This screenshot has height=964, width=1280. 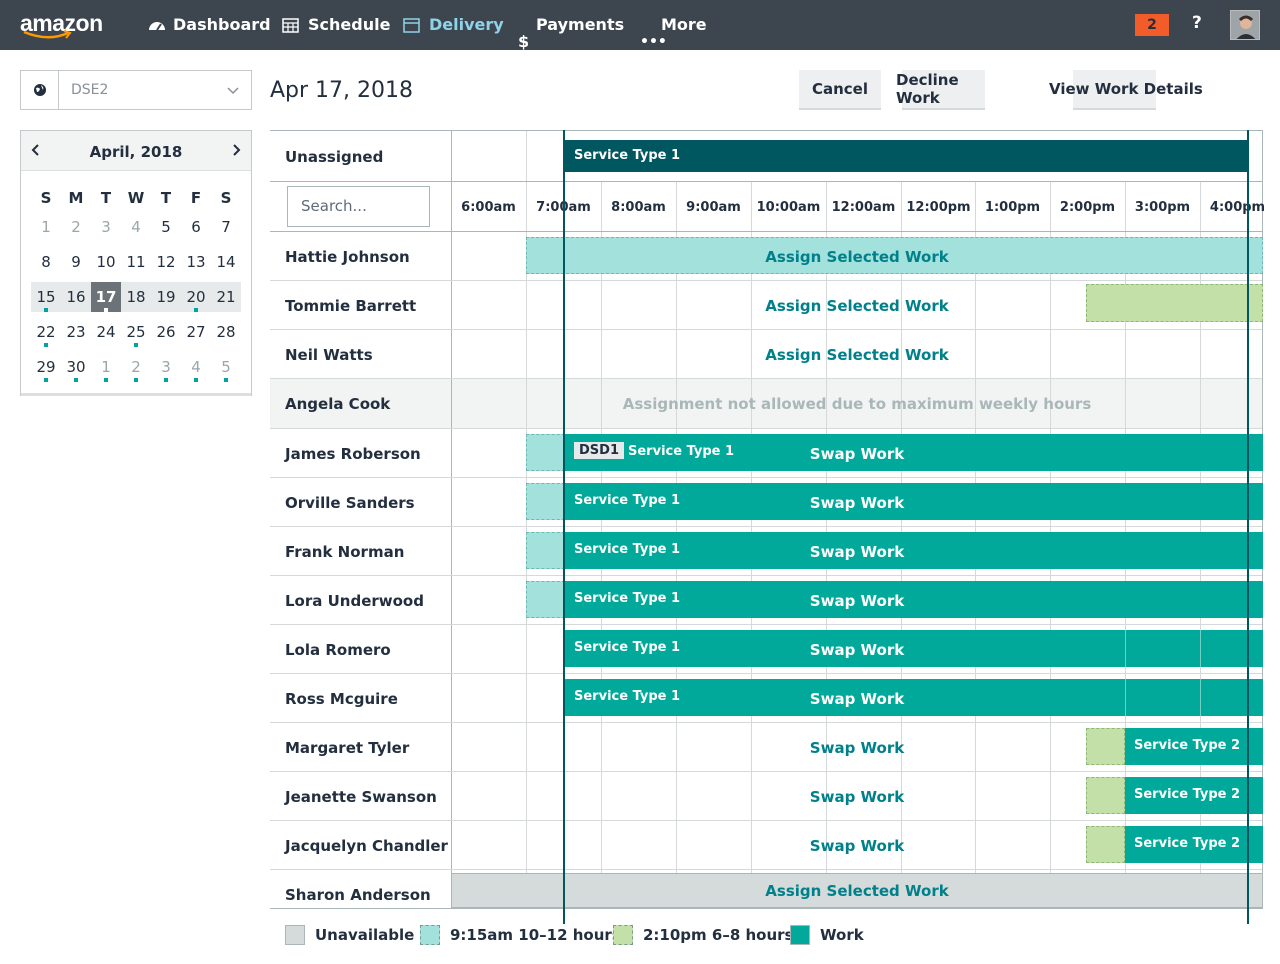 I want to click on chevron-right-icon, so click(x=236, y=150).